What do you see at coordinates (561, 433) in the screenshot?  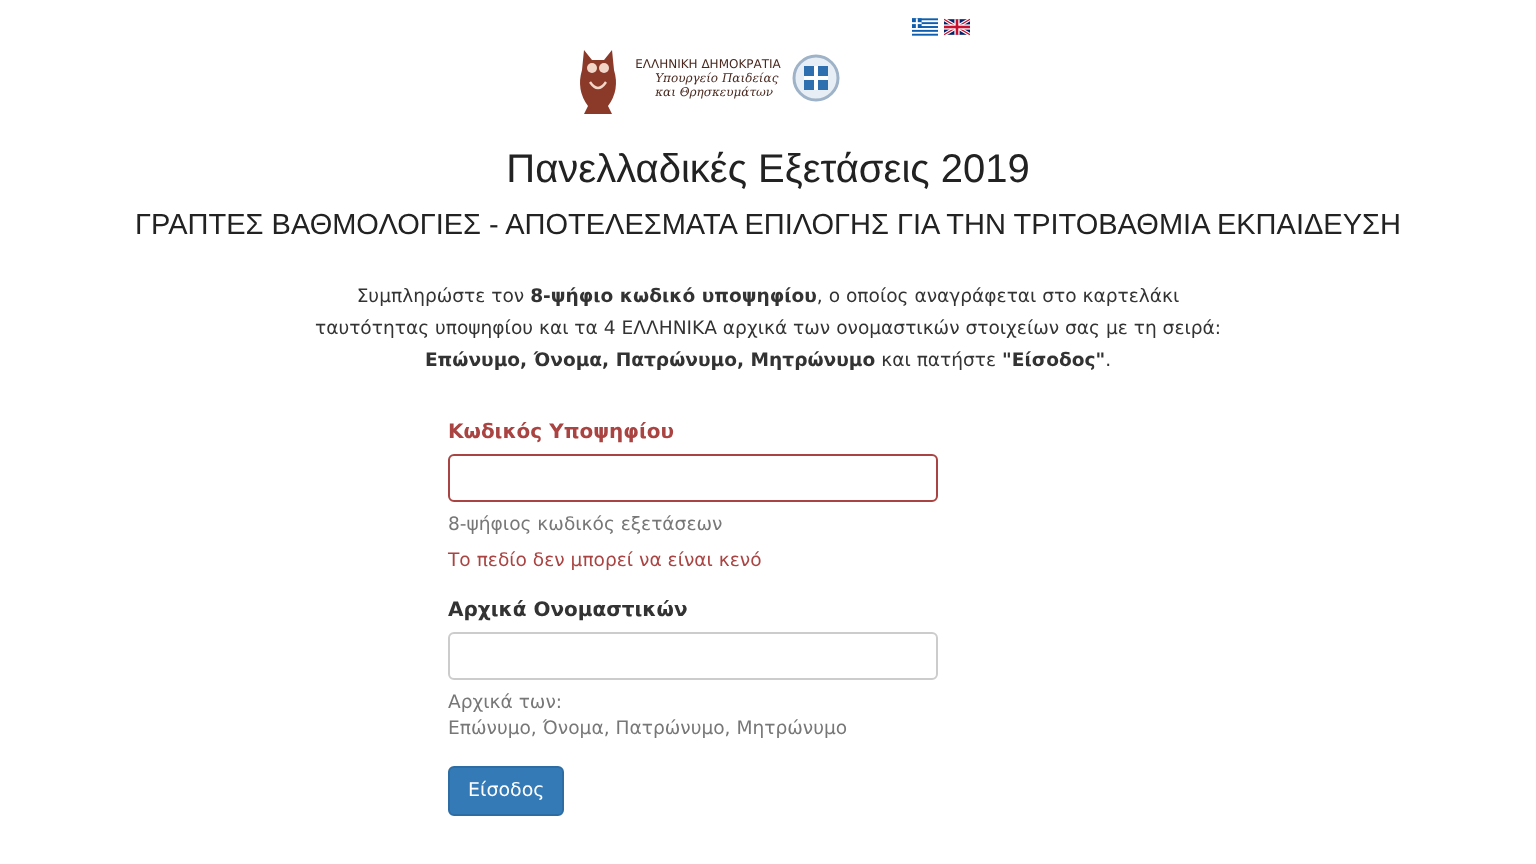 I see `field-label: Κωδικός Υποψηφίου` at bounding box center [561, 433].